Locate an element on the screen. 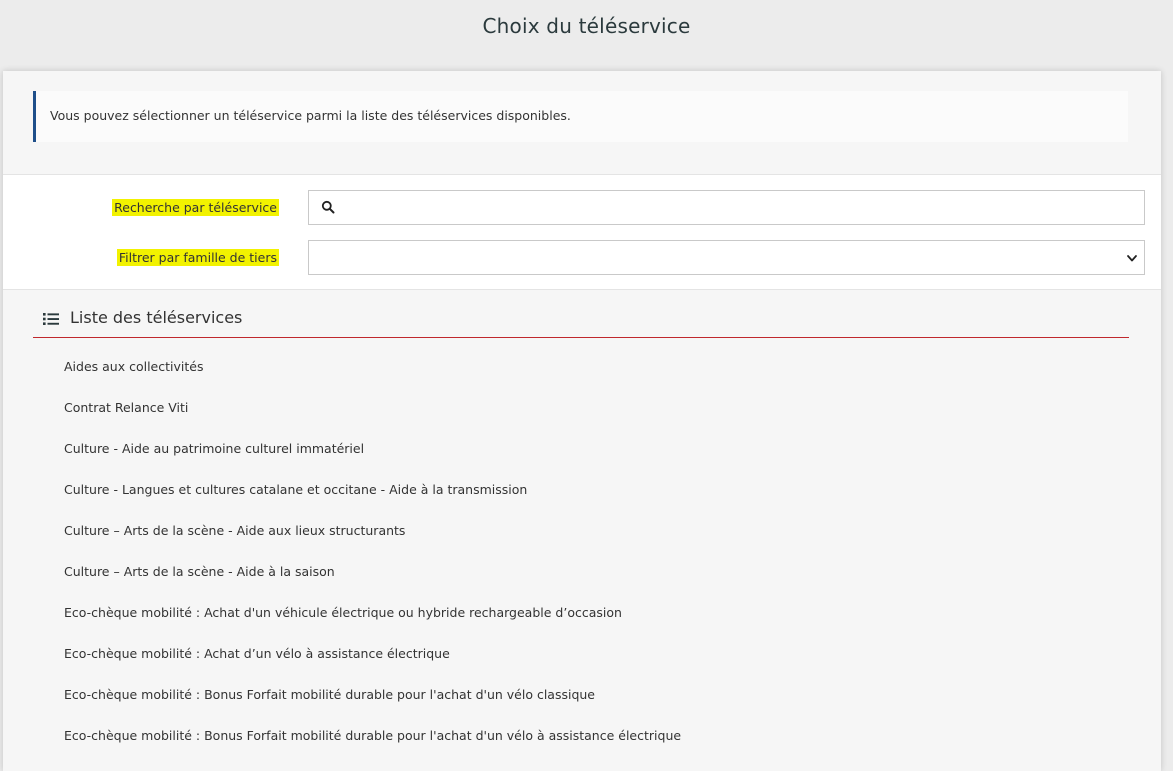 Image resolution: width=1173 pixels, height=771 pixels. chevron-down-icon is located at coordinates (1132, 258).